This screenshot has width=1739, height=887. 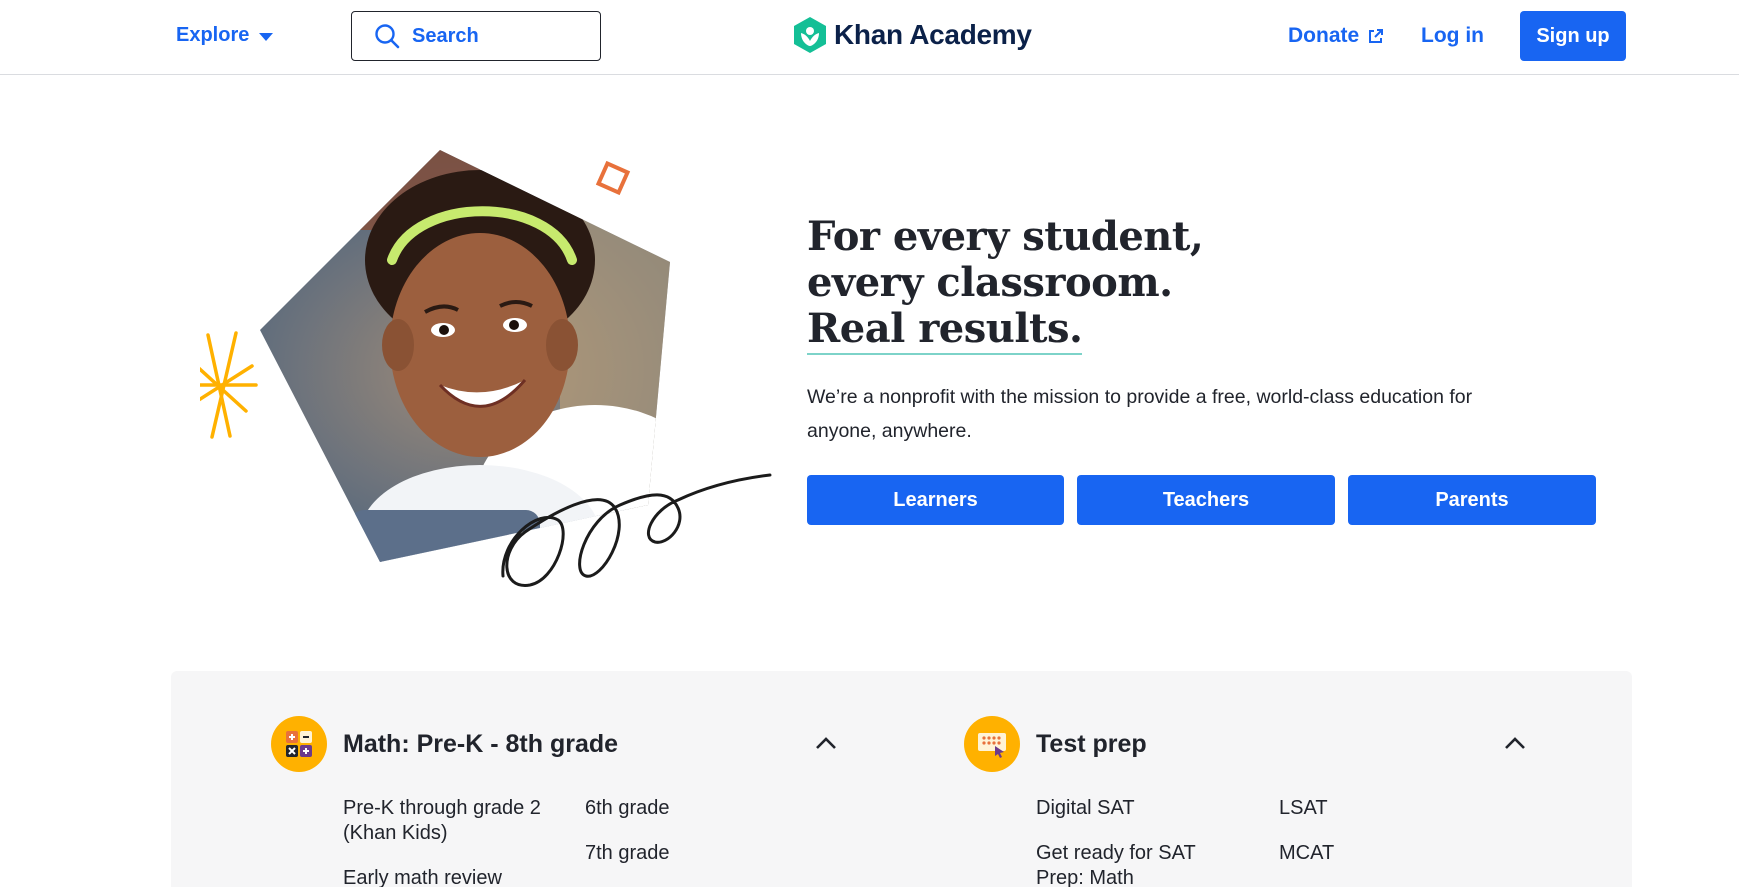 What do you see at coordinates (945, 330) in the screenshot?
I see `hero-title-line-3: Real results.` at bounding box center [945, 330].